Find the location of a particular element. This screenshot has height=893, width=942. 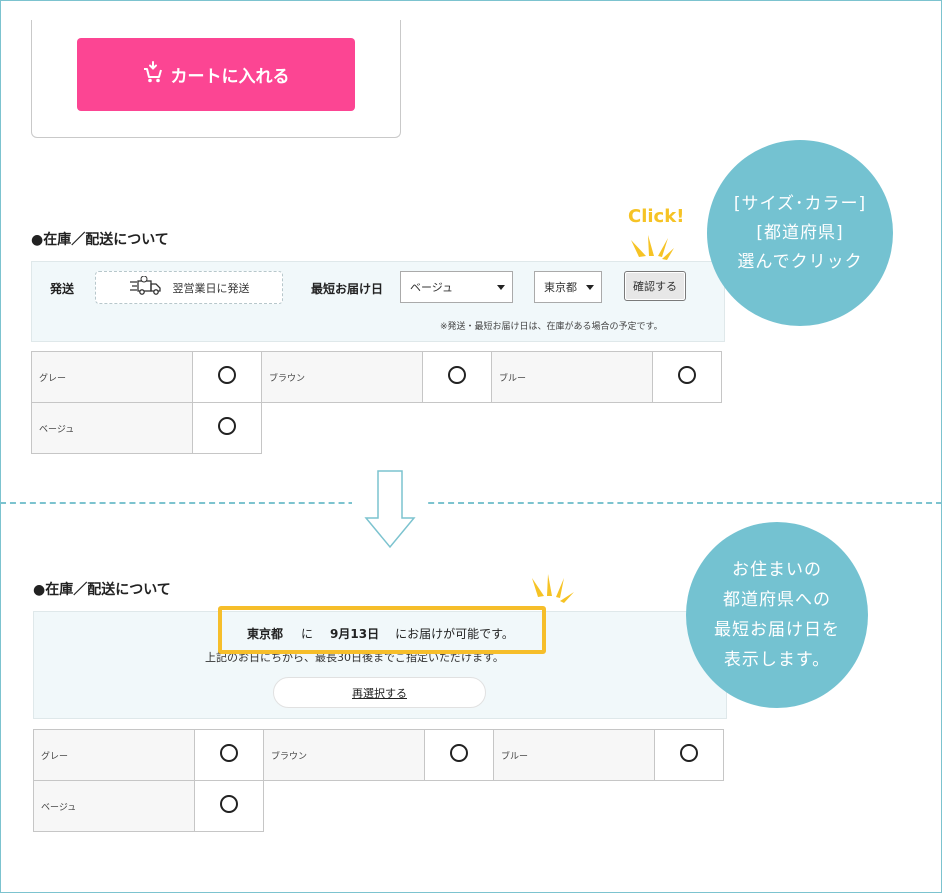

bubble-line: 都道府県への is located at coordinates (777, 600).